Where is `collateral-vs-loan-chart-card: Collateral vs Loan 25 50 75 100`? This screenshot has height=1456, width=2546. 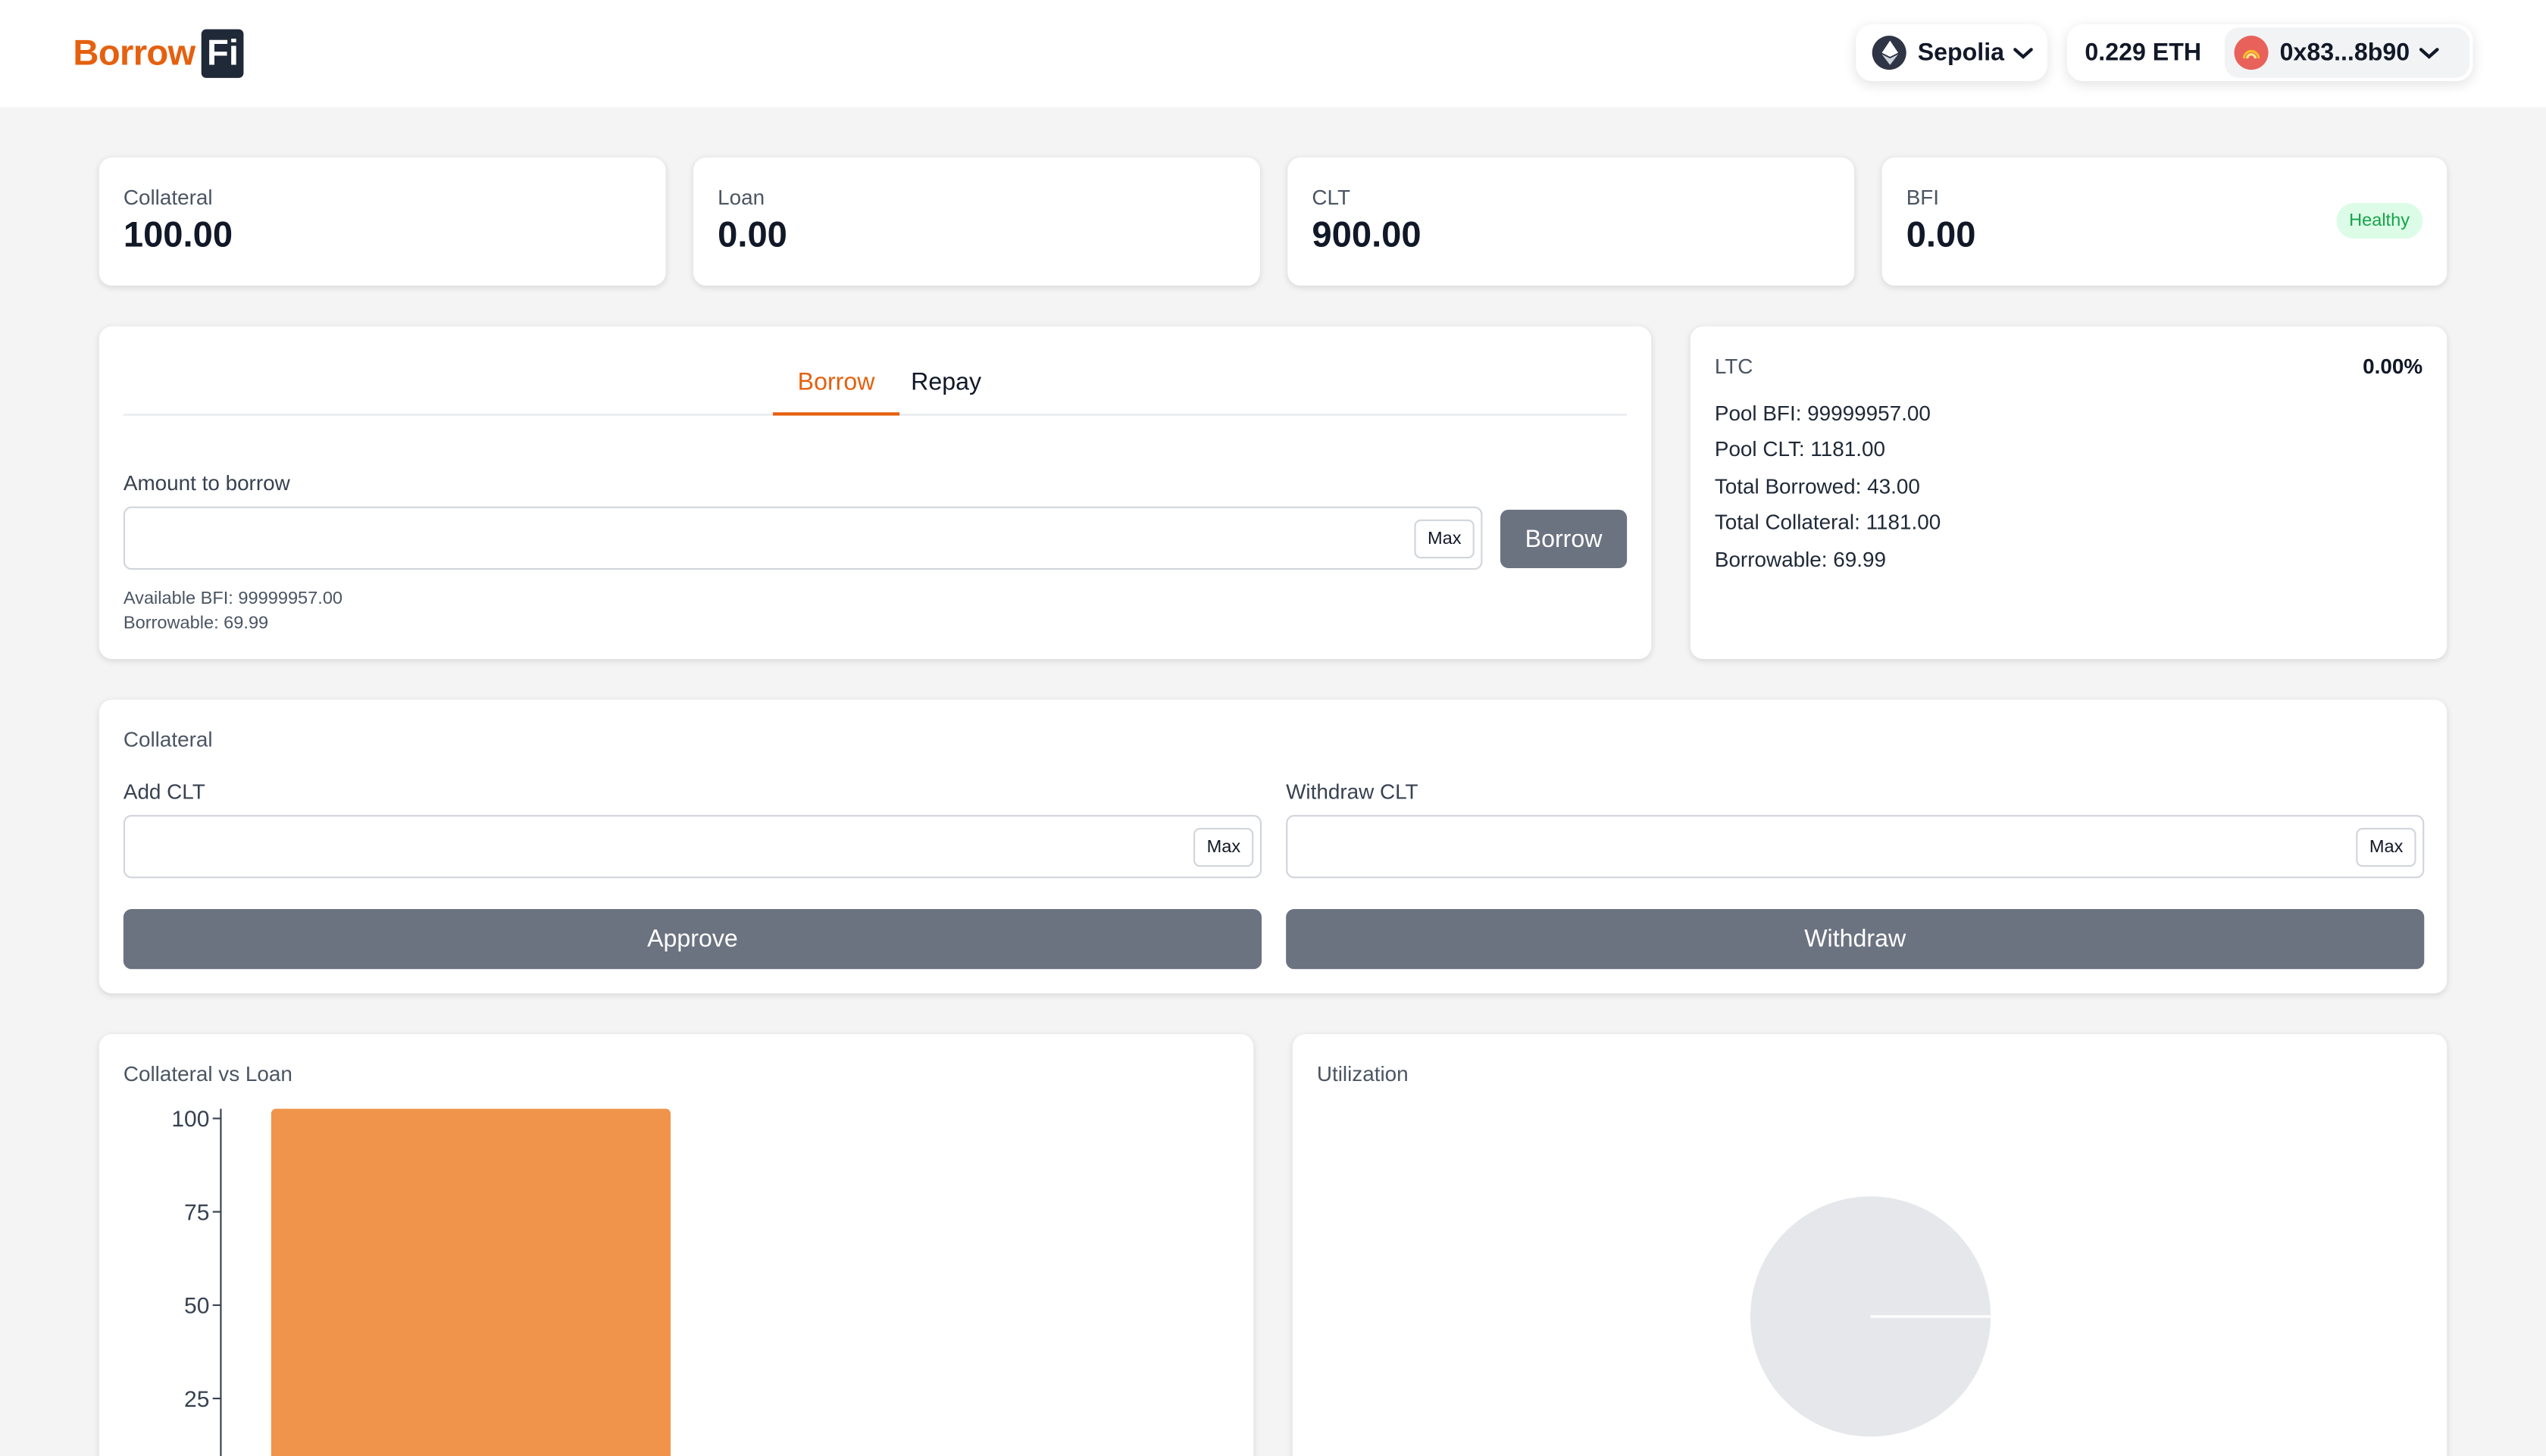
collateral-vs-loan-chart-card: Collateral vs Loan 25 50 75 100 is located at coordinates (676, 1245).